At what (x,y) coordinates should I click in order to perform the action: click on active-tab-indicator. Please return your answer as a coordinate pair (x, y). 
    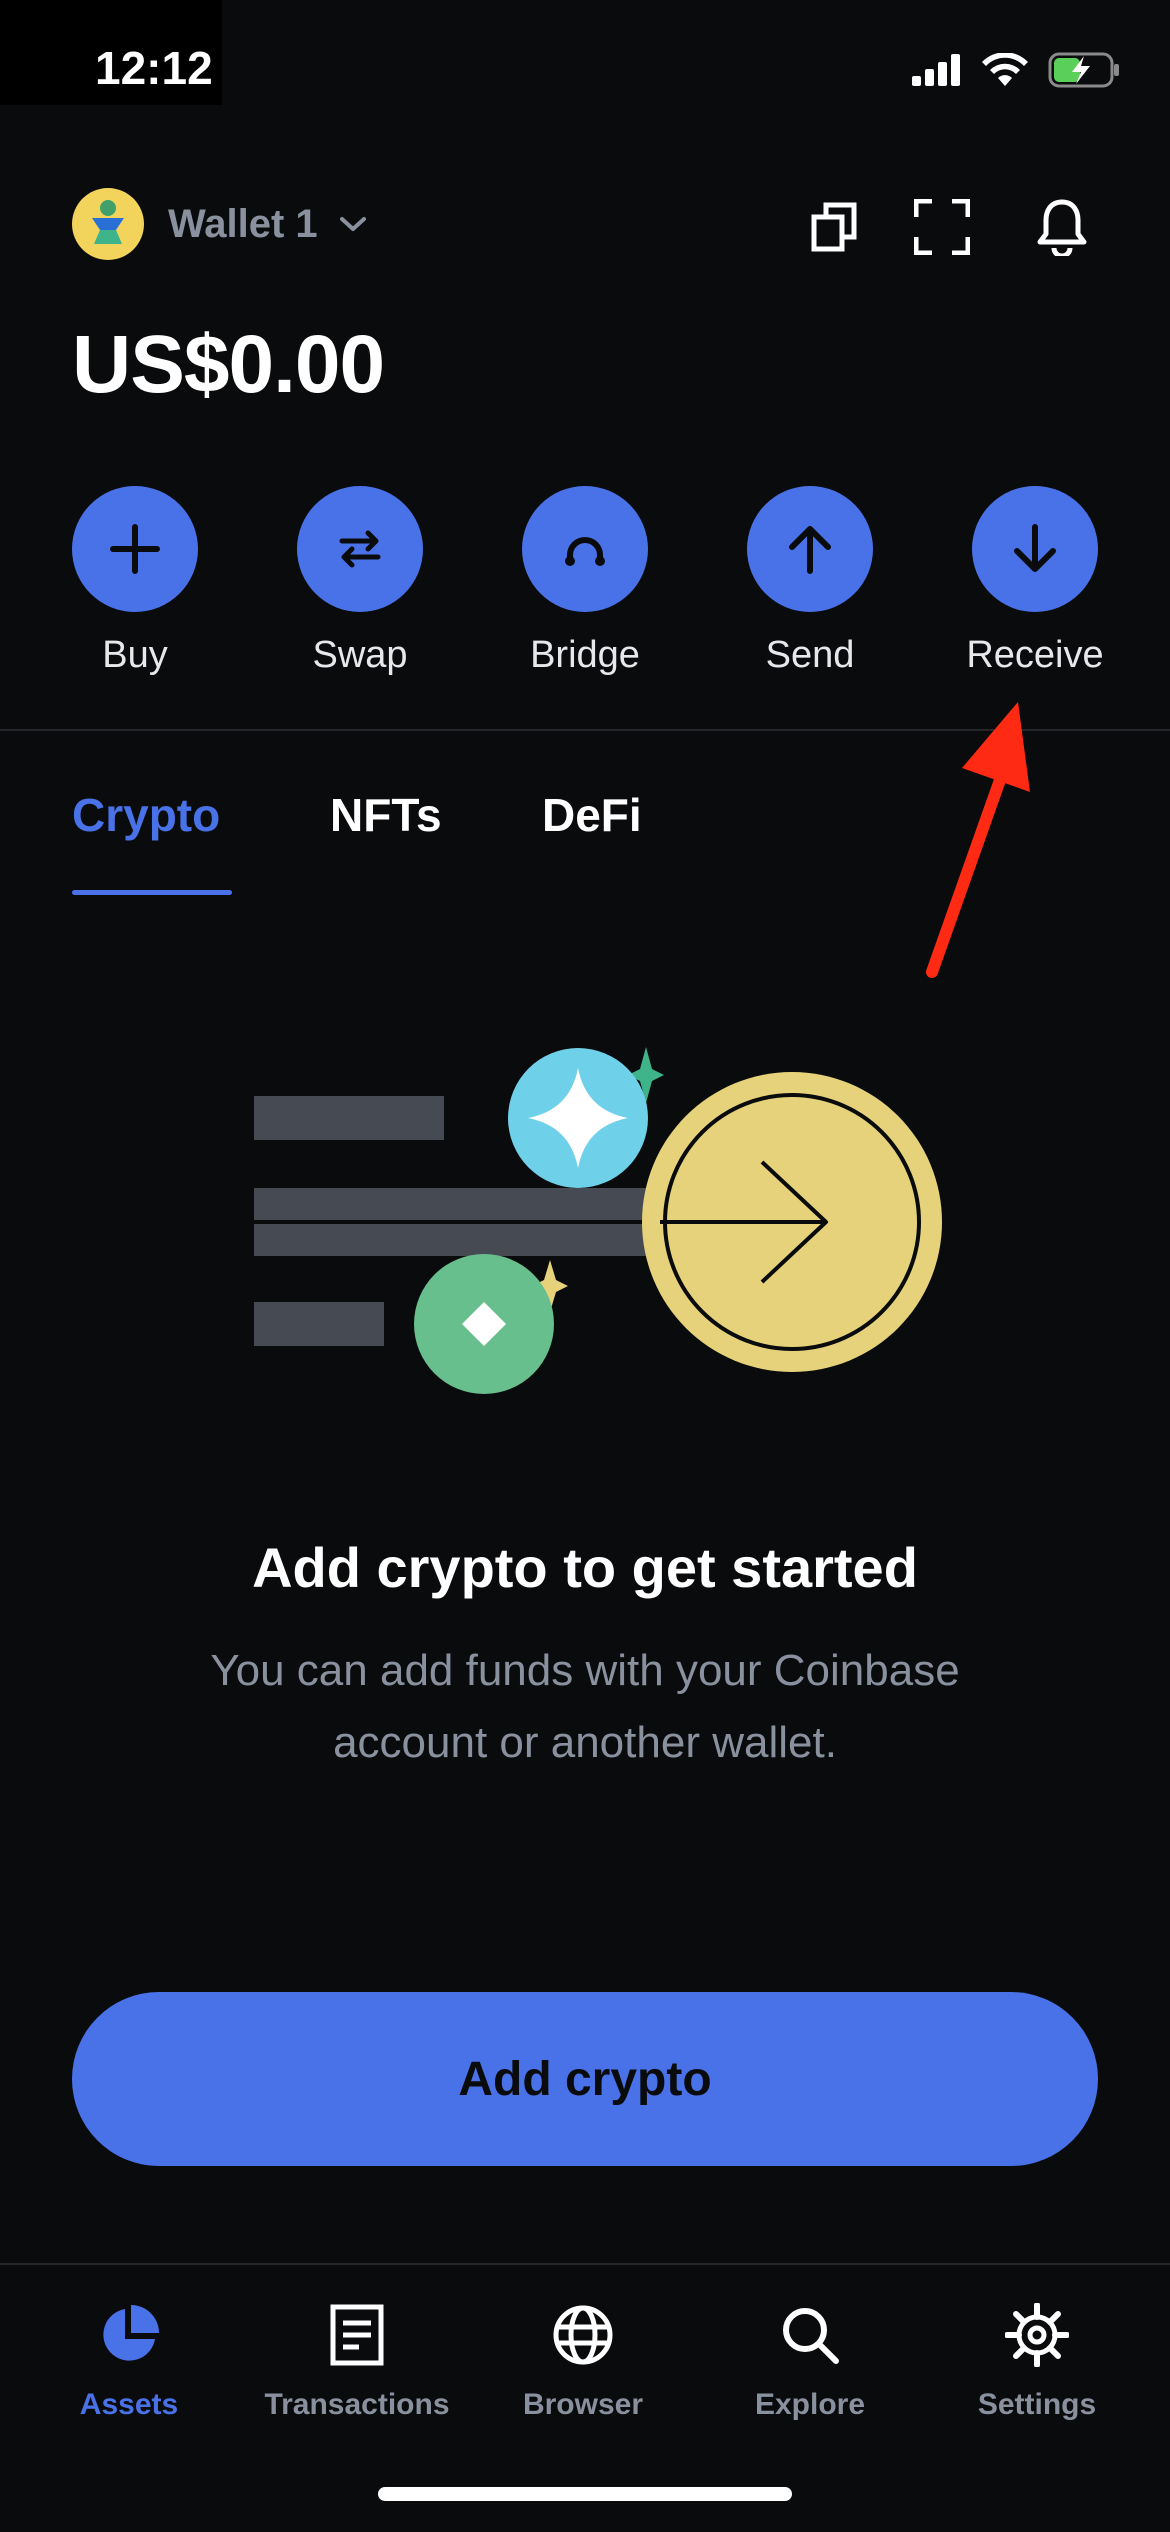
    Looking at the image, I should click on (152, 892).